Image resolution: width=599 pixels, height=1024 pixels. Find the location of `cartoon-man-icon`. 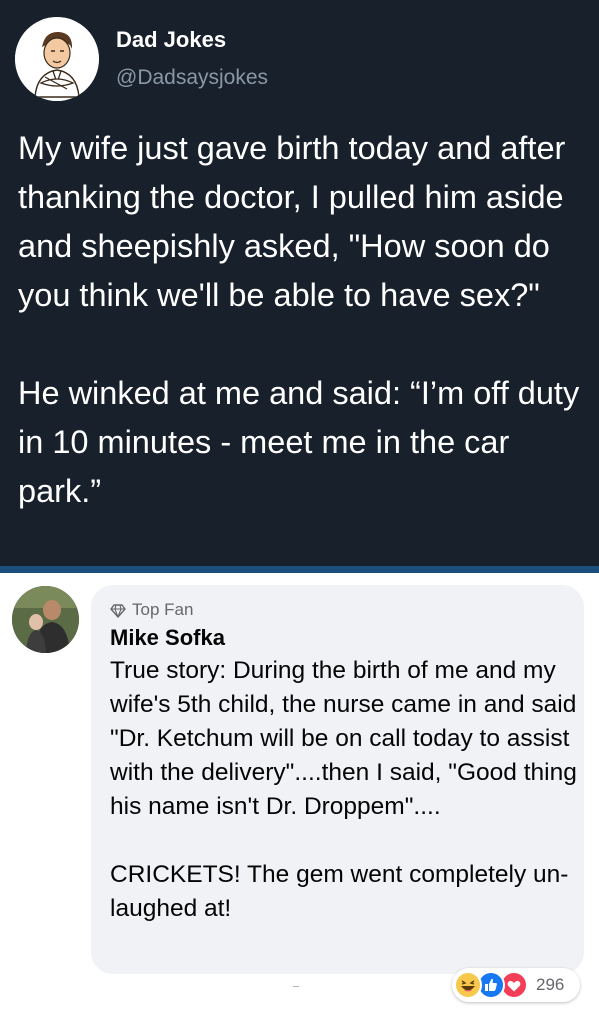

cartoon-man-icon is located at coordinates (57, 59).